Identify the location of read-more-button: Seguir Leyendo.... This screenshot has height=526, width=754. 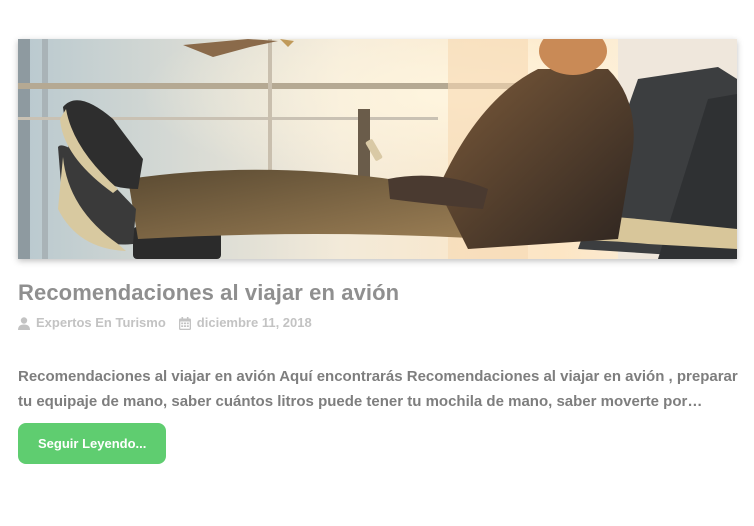
(92, 443).